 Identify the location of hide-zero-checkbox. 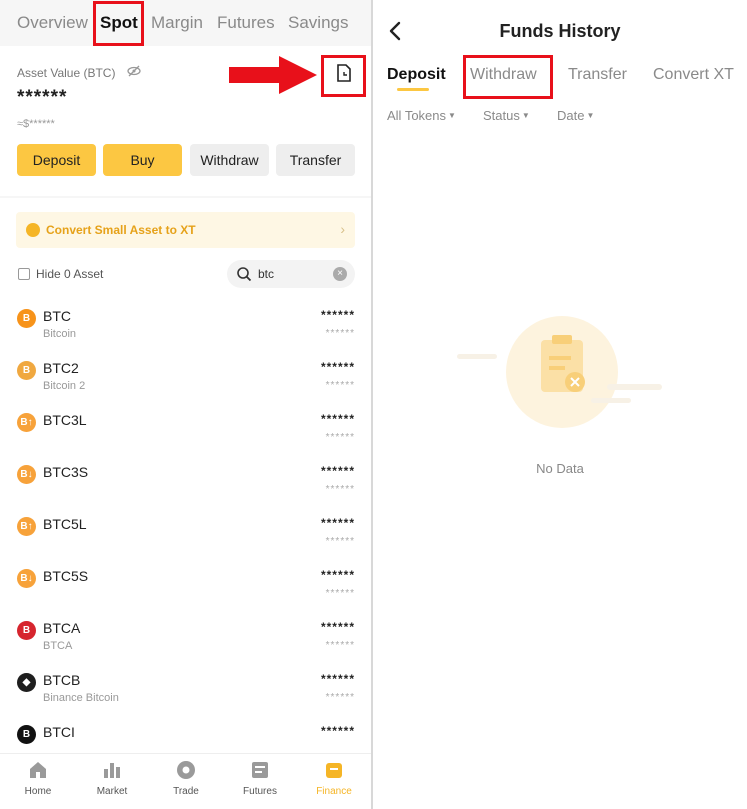
(24, 274).